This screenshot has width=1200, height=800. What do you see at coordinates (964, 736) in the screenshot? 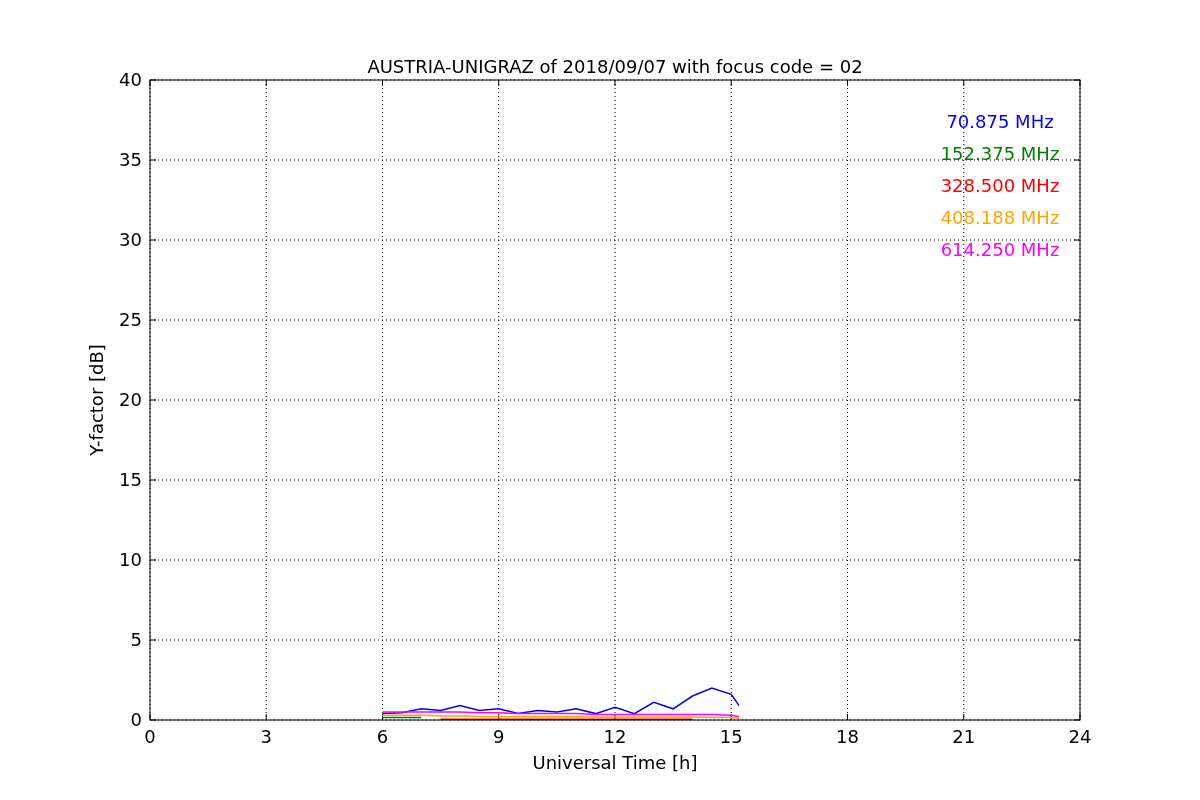
I see `x-tick-label: 21` at bounding box center [964, 736].